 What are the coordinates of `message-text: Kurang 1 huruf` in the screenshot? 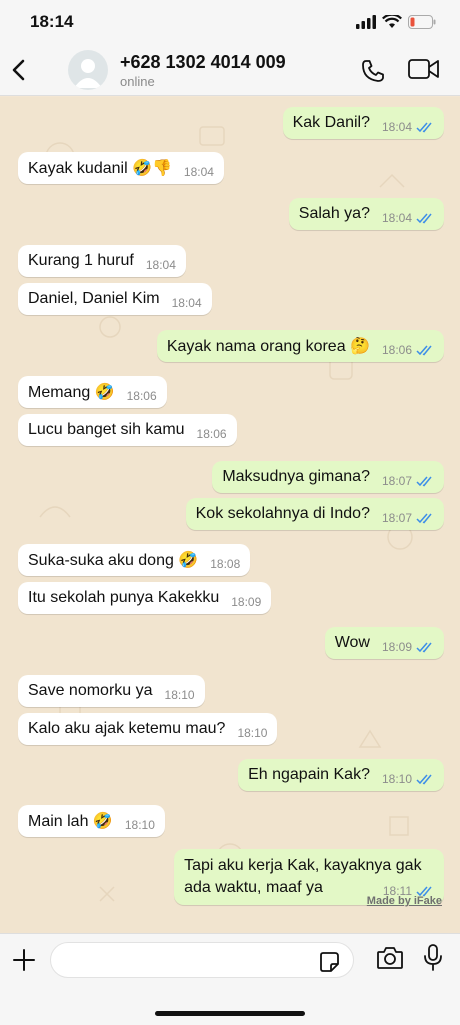 It's located at (81, 260).